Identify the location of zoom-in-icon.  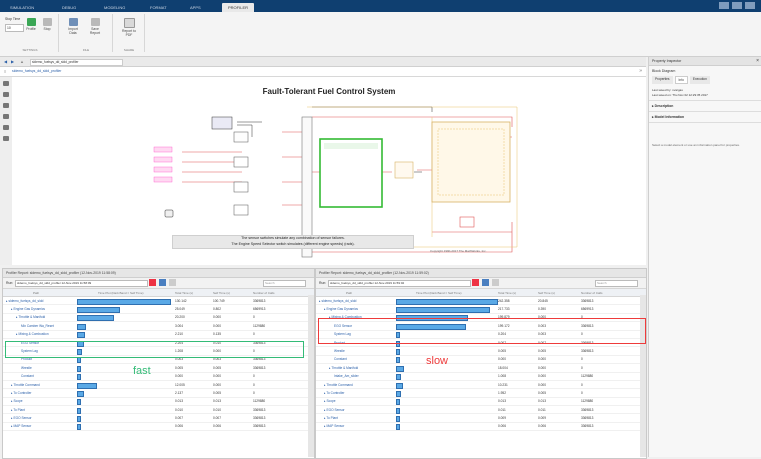
(6, 83).